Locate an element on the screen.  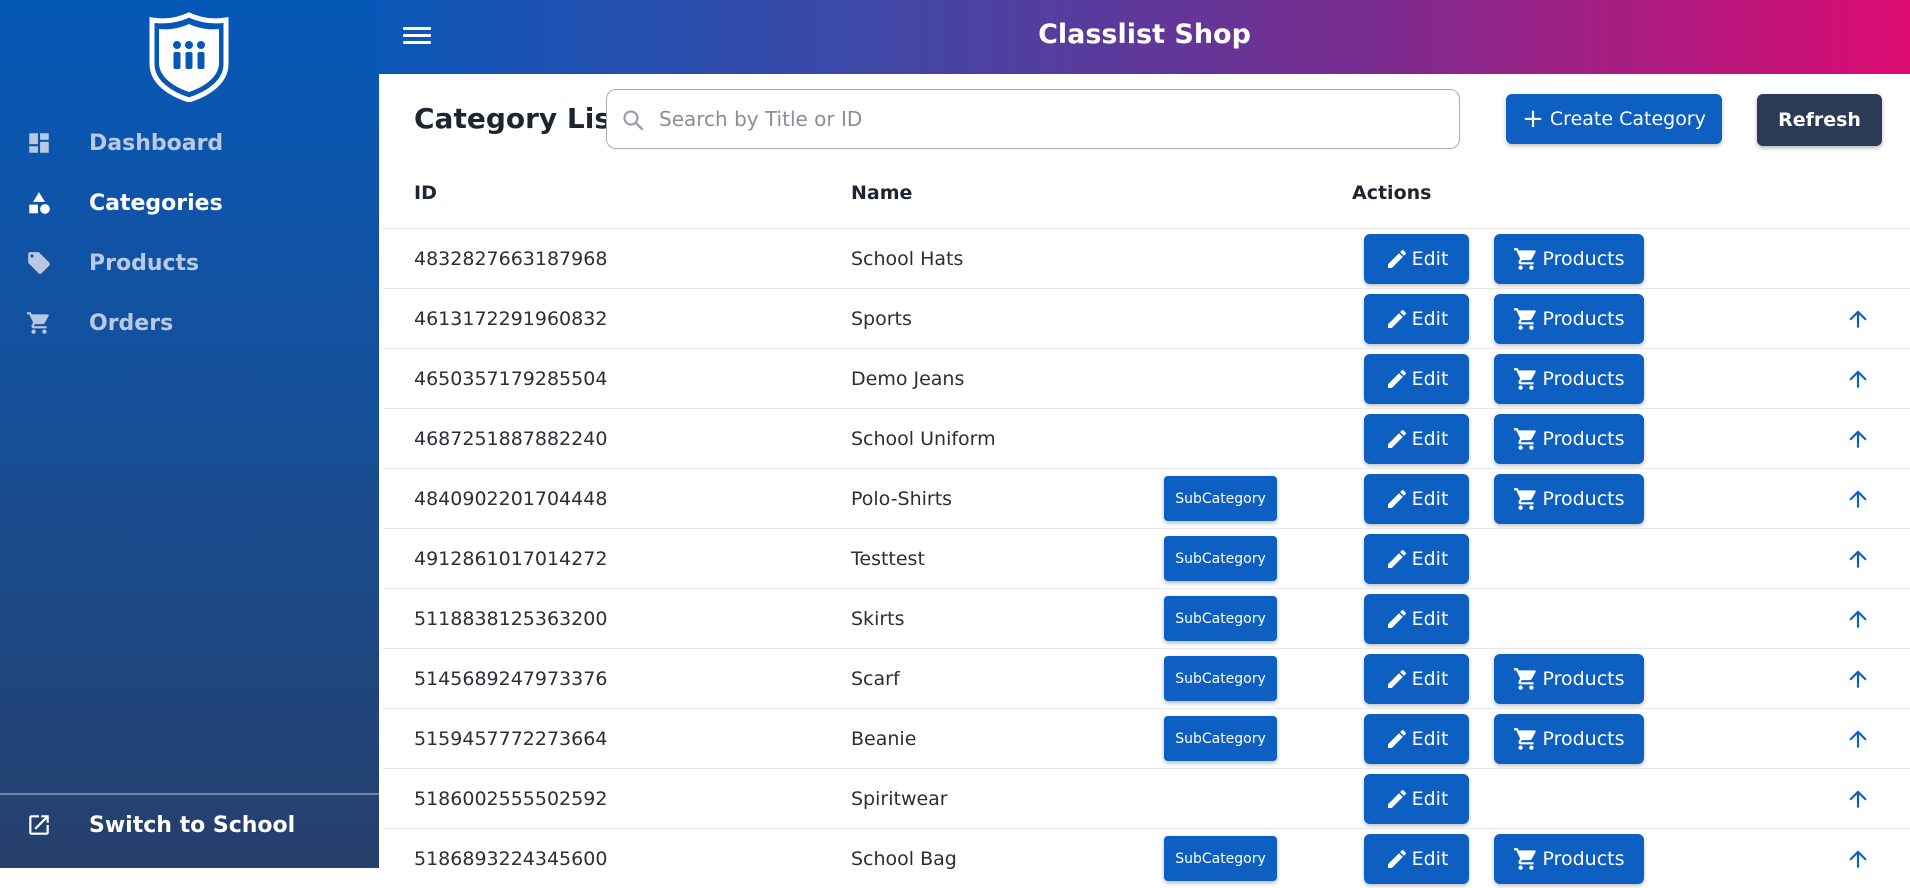
table-row: 4832827663187968 School Hats Edit Products is located at coordinates (1146, 258).